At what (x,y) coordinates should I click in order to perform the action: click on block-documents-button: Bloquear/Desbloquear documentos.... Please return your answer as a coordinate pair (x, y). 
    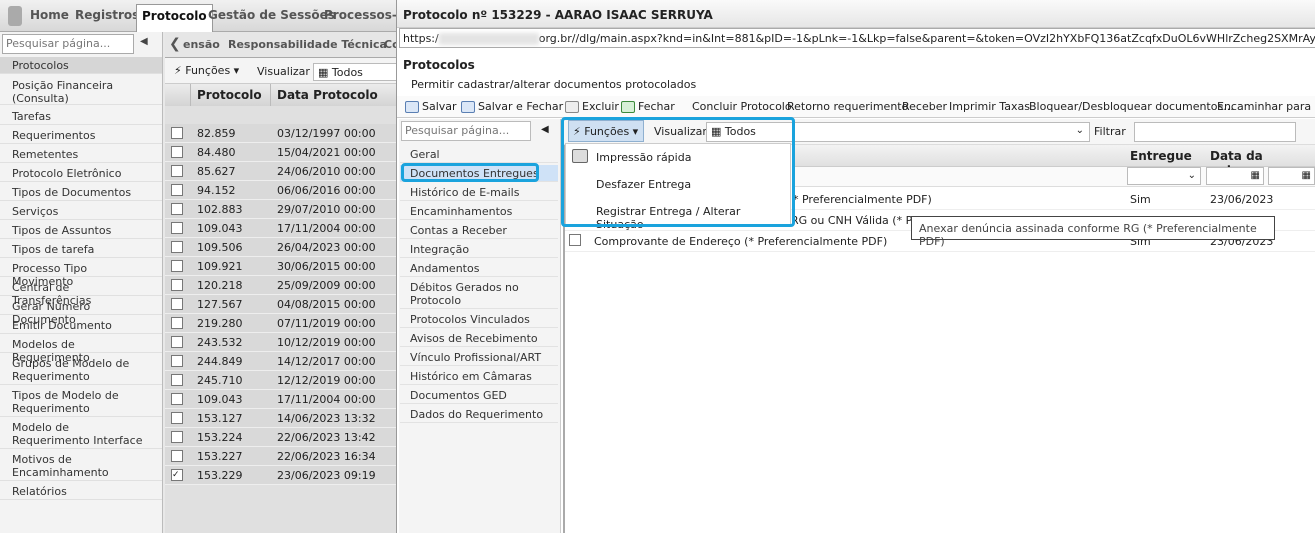
    Looking at the image, I should click on (1131, 106).